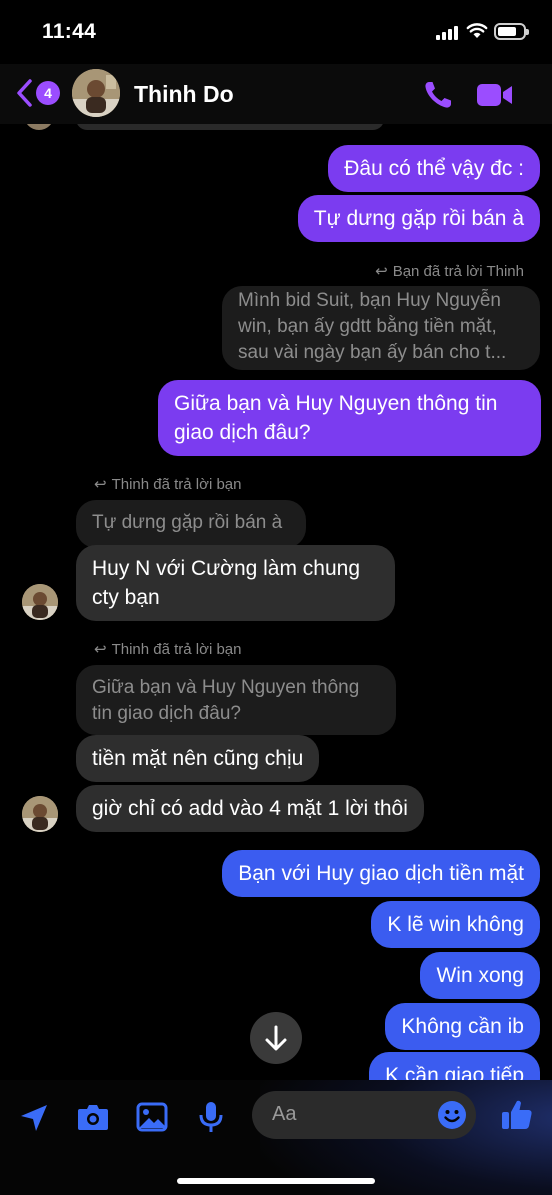 The height and width of the screenshot is (1195, 552). I want to click on message-bubble-outgoing: Win xong, so click(480, 975).